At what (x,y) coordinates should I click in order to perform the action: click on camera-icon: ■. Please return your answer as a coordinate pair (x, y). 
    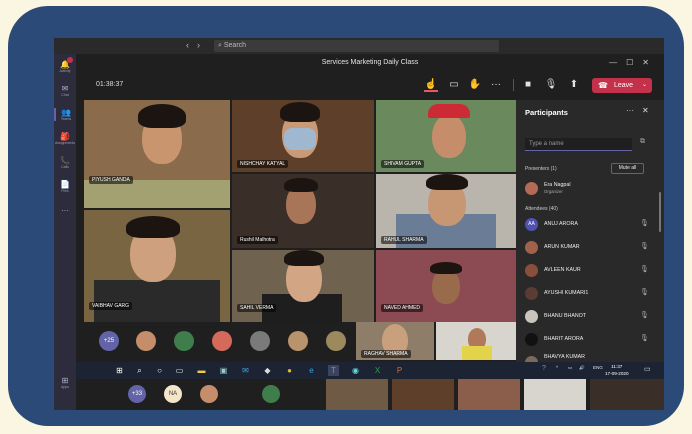
    Looking at the image, I should click on (528, 85).